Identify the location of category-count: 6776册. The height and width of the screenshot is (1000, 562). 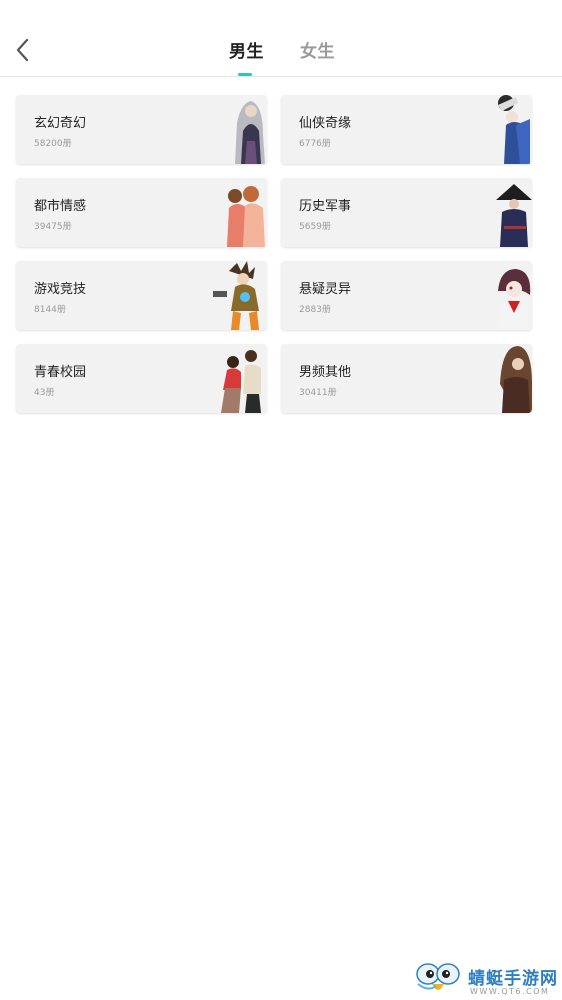
(315, 144).